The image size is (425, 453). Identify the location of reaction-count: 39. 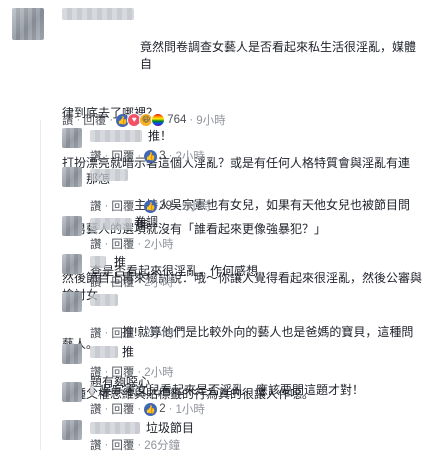
(165, 206).